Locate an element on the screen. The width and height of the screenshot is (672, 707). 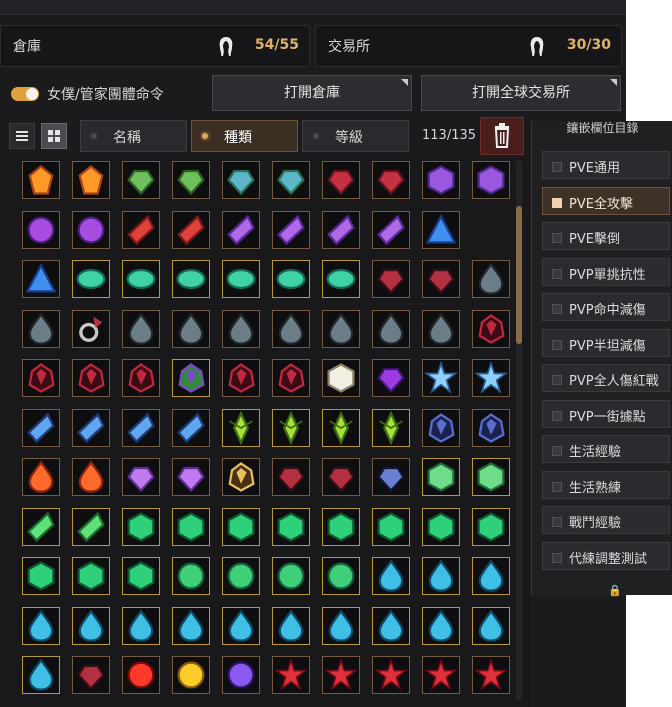
filter-type: 種類 is located at coordinates (244, 136).